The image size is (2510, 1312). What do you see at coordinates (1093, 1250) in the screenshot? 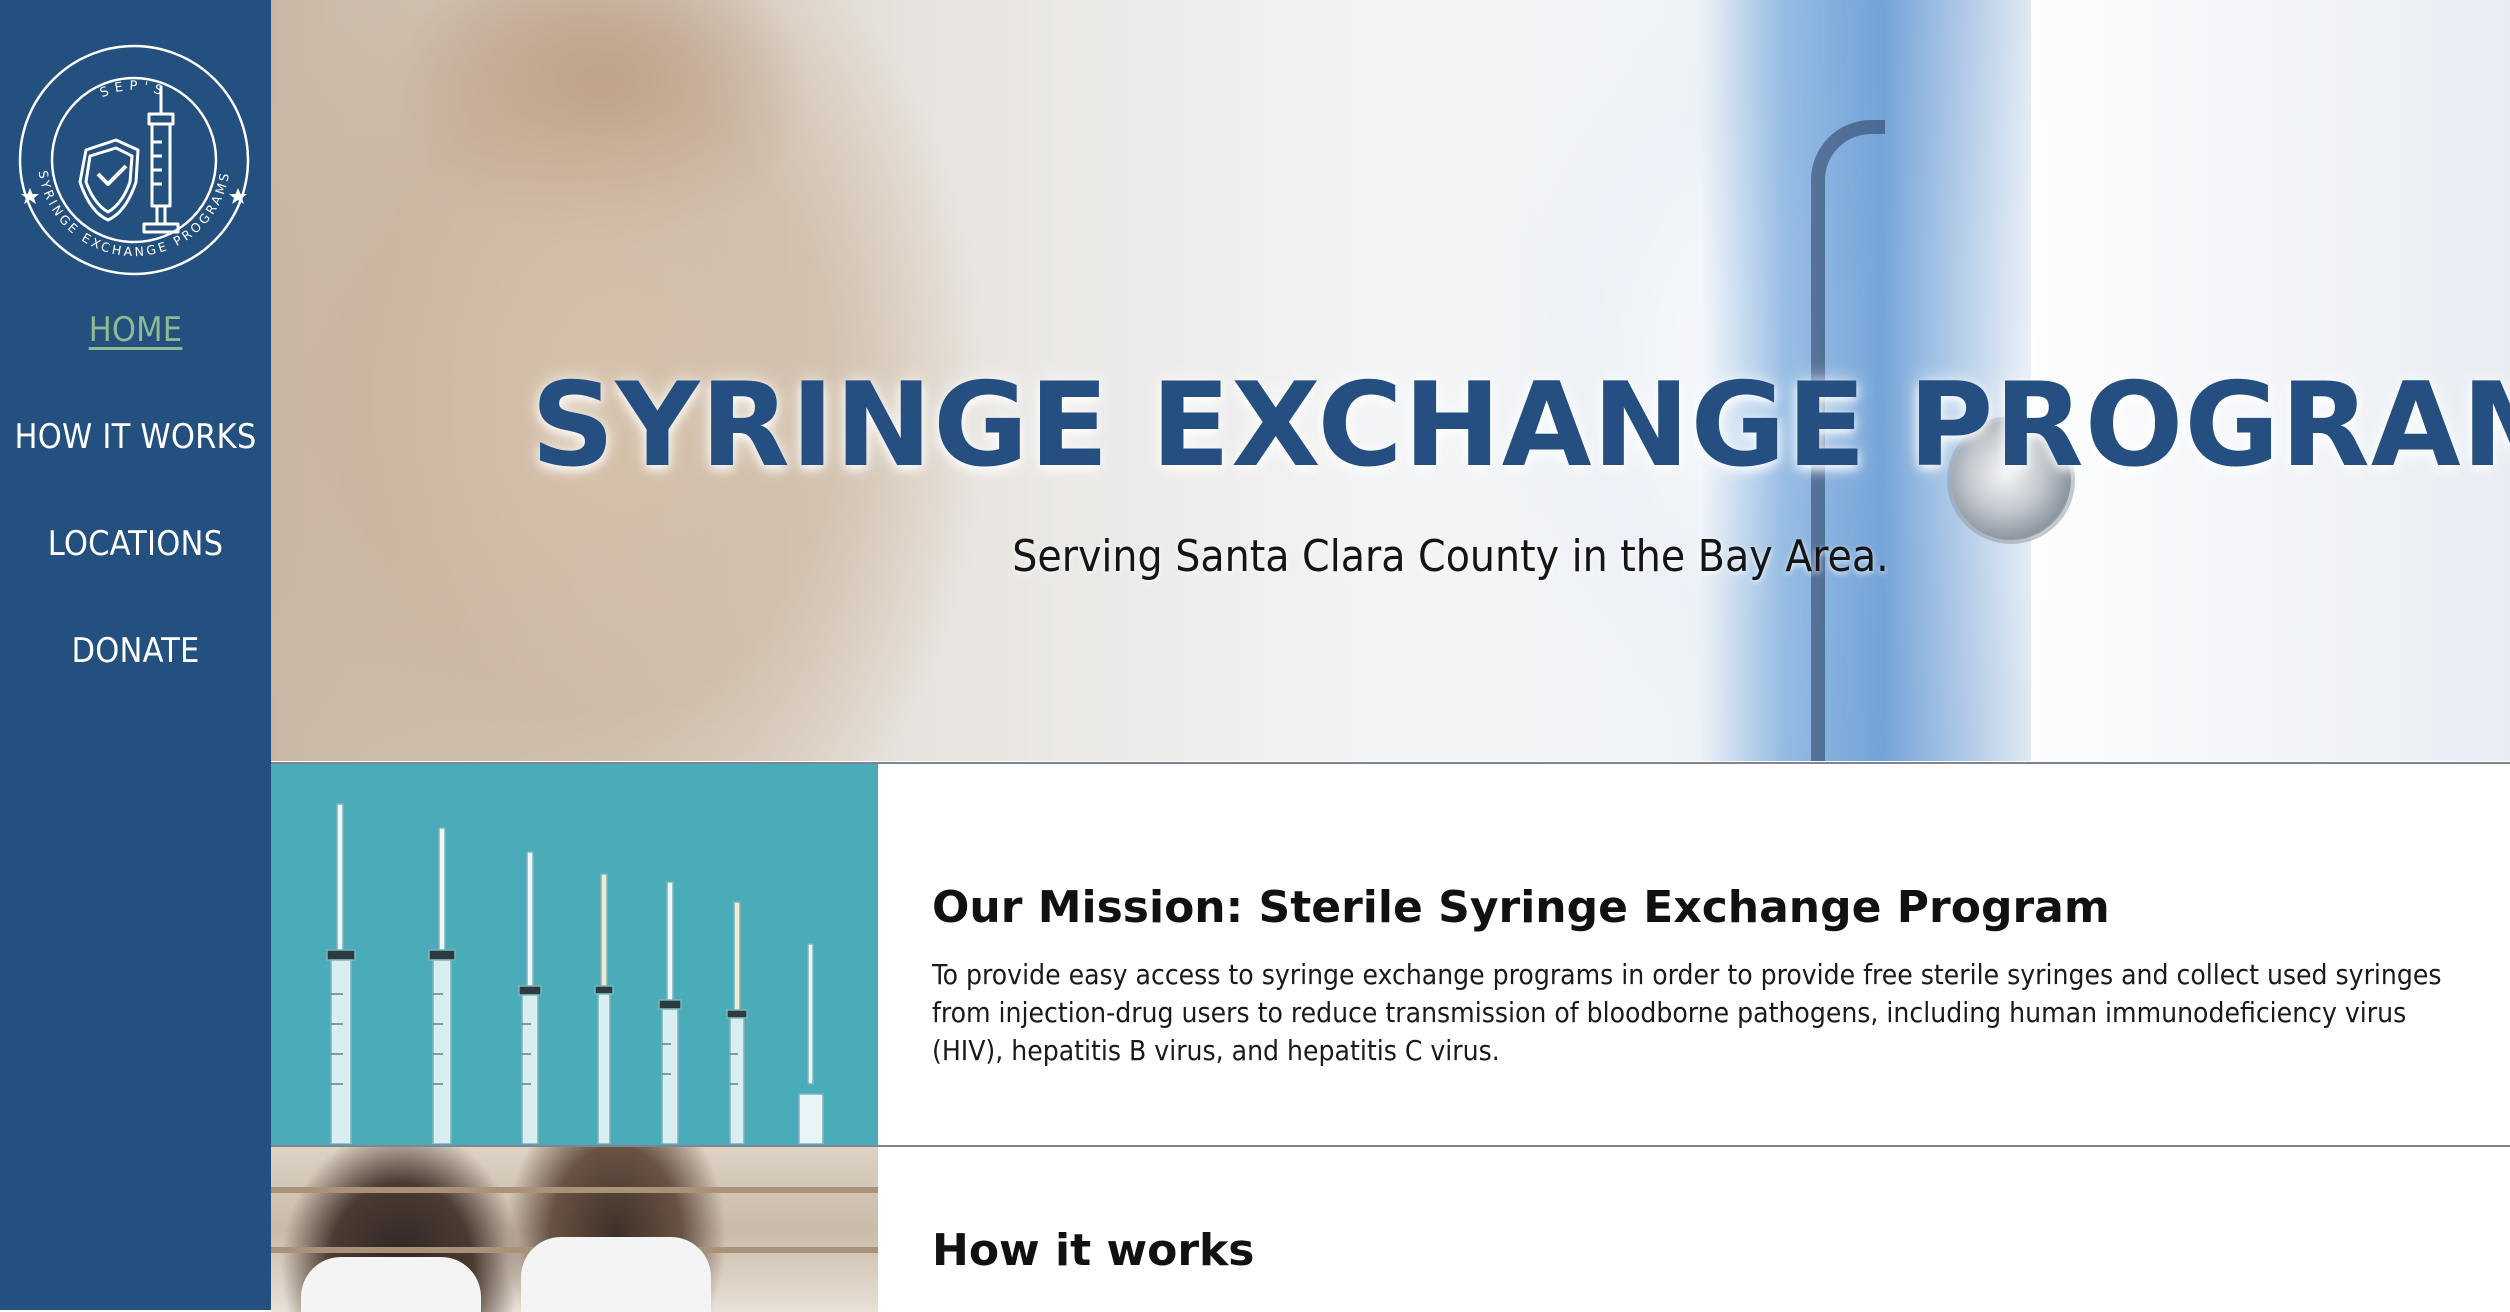
I see `how-it-works-heading: How it works` at bounding box center [1093, 1250].